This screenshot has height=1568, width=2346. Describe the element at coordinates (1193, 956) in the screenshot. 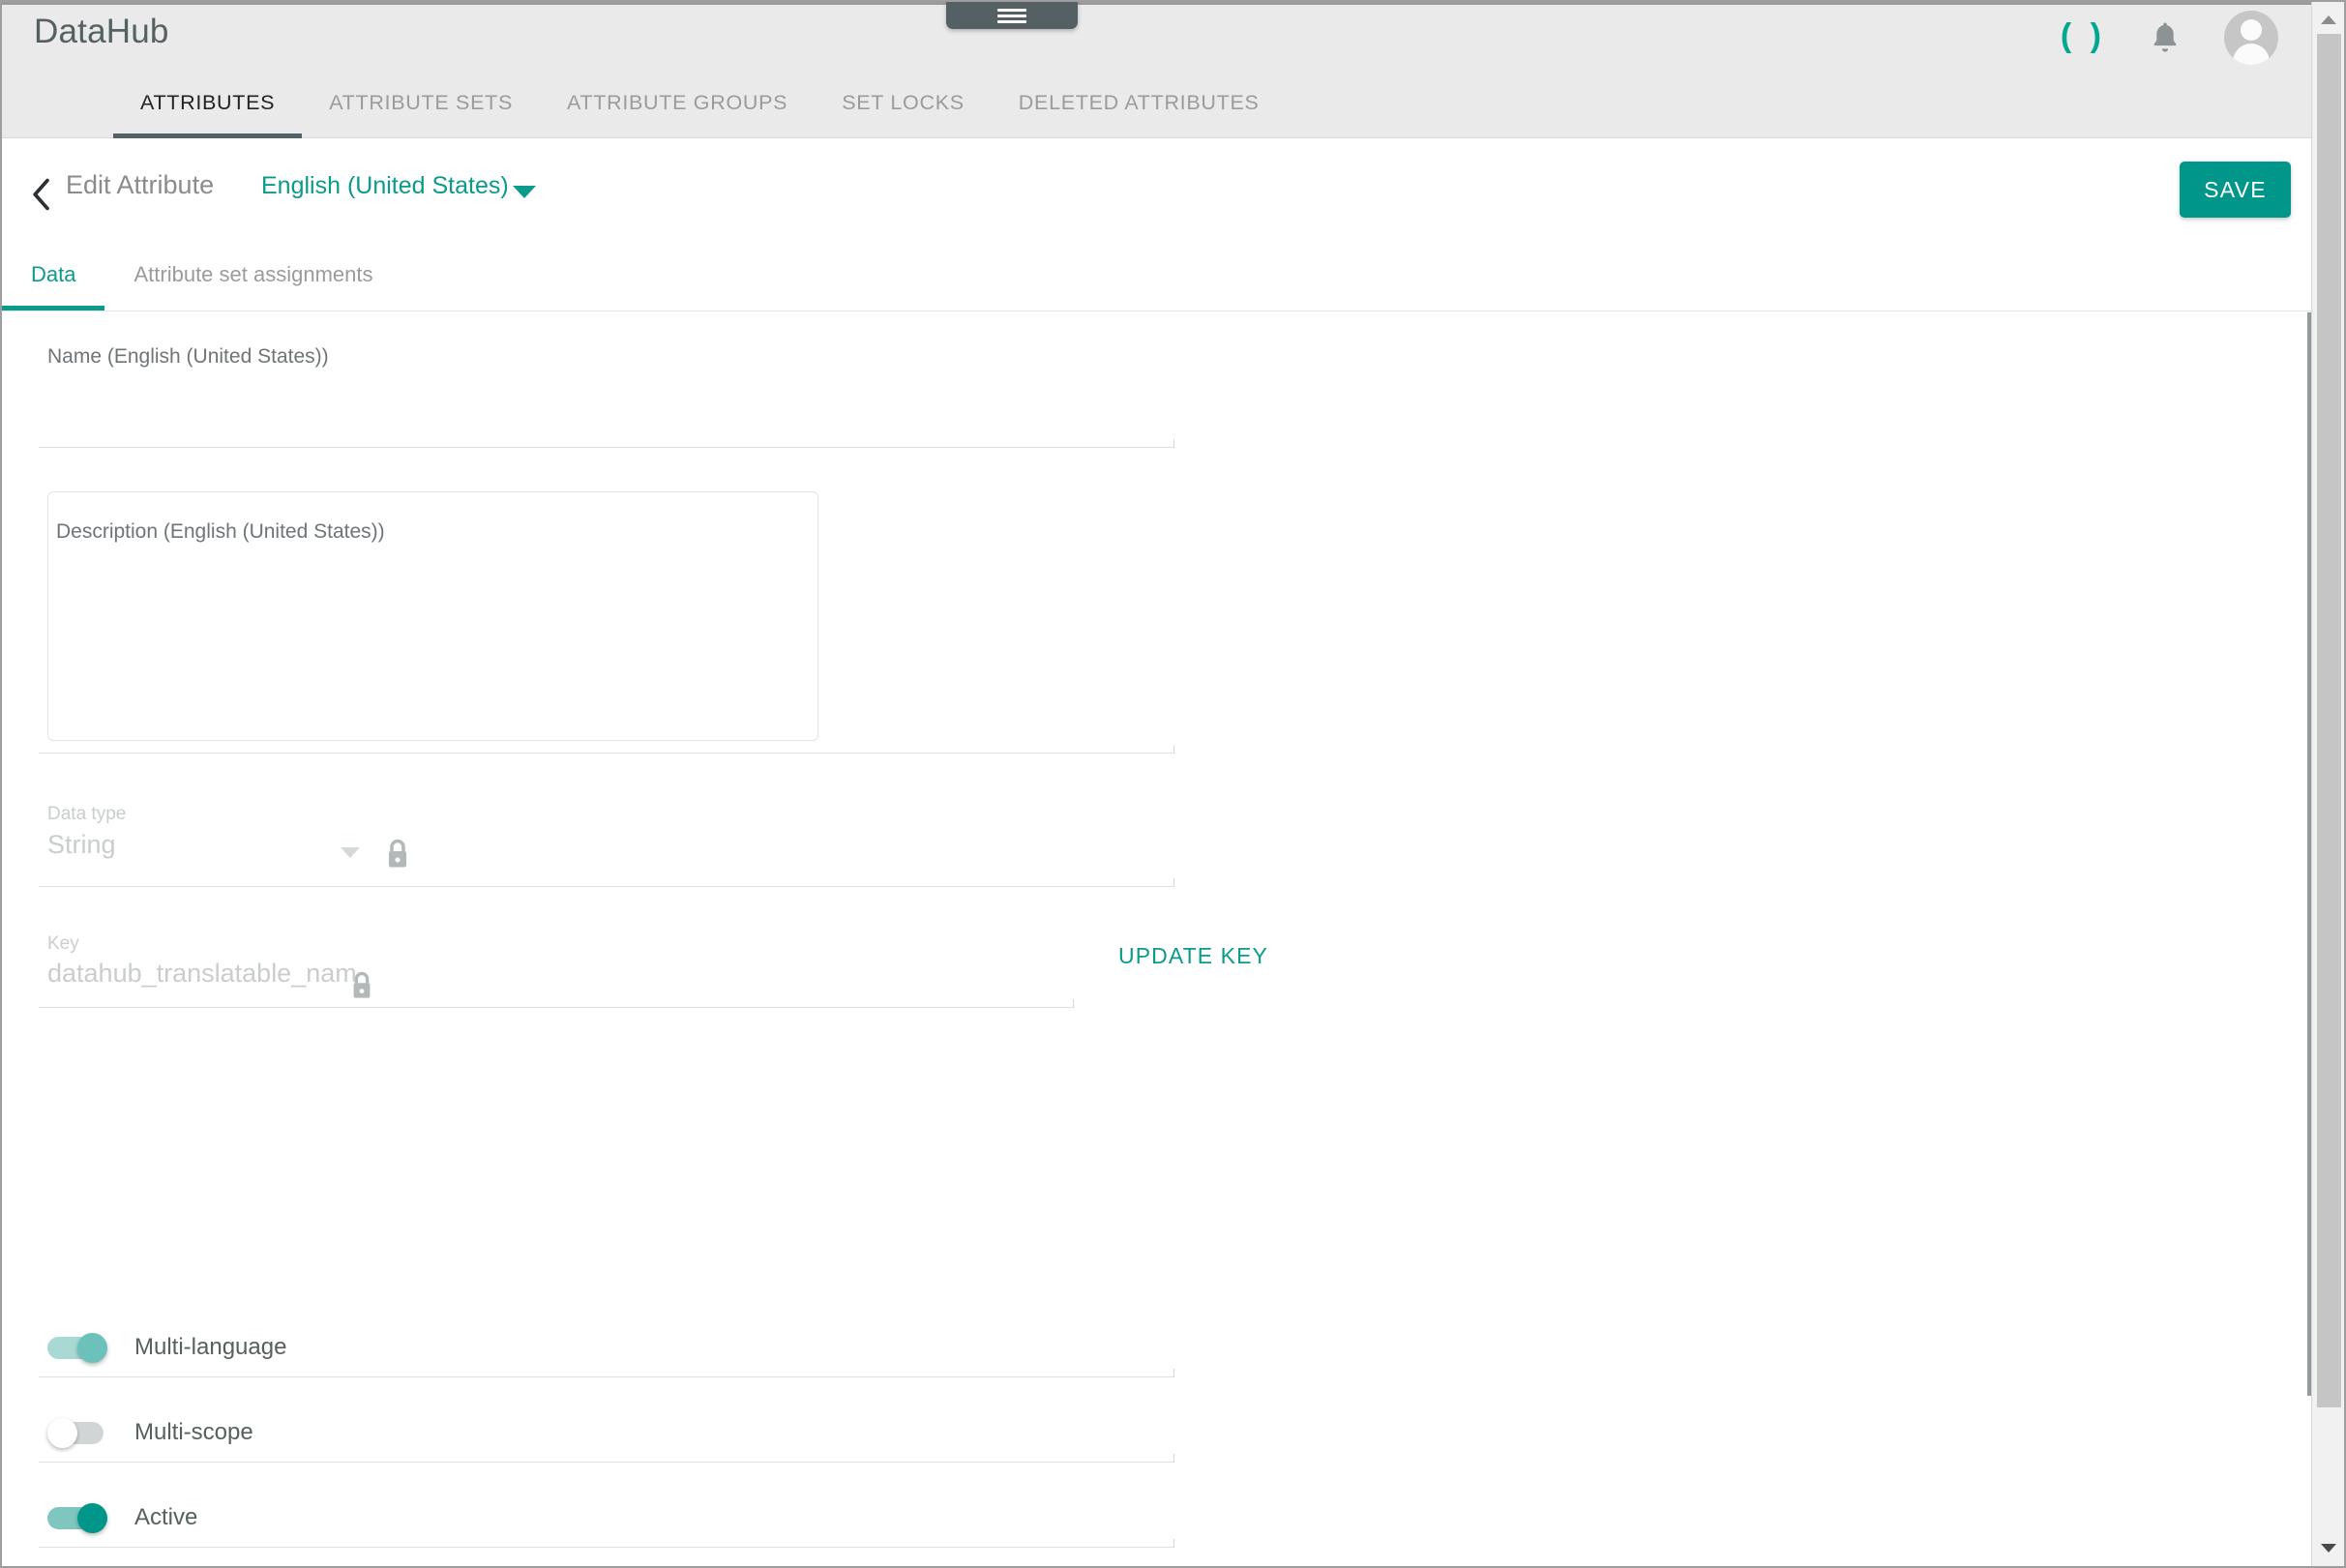

I see `update-key-button: UPDATE KEY` at that location.